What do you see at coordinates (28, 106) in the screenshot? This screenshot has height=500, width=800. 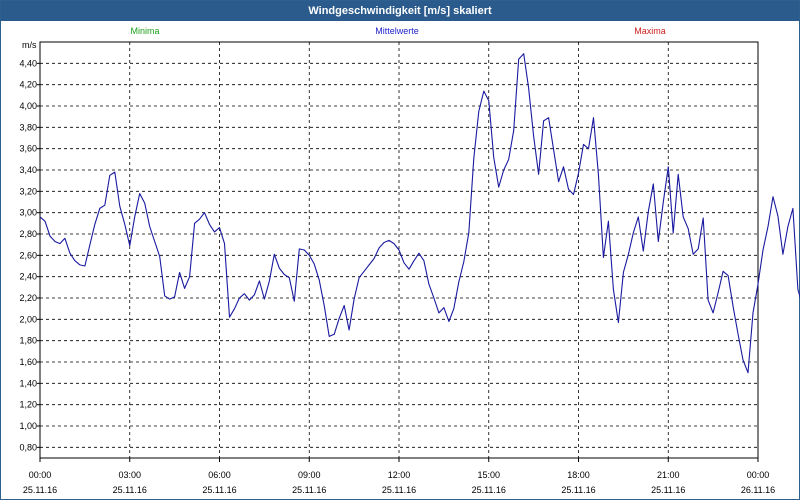 I see `y-tick-label: 4,00` at bounding box center [28, 106].